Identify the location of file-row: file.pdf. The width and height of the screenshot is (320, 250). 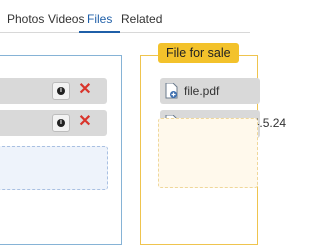
(210, 91).